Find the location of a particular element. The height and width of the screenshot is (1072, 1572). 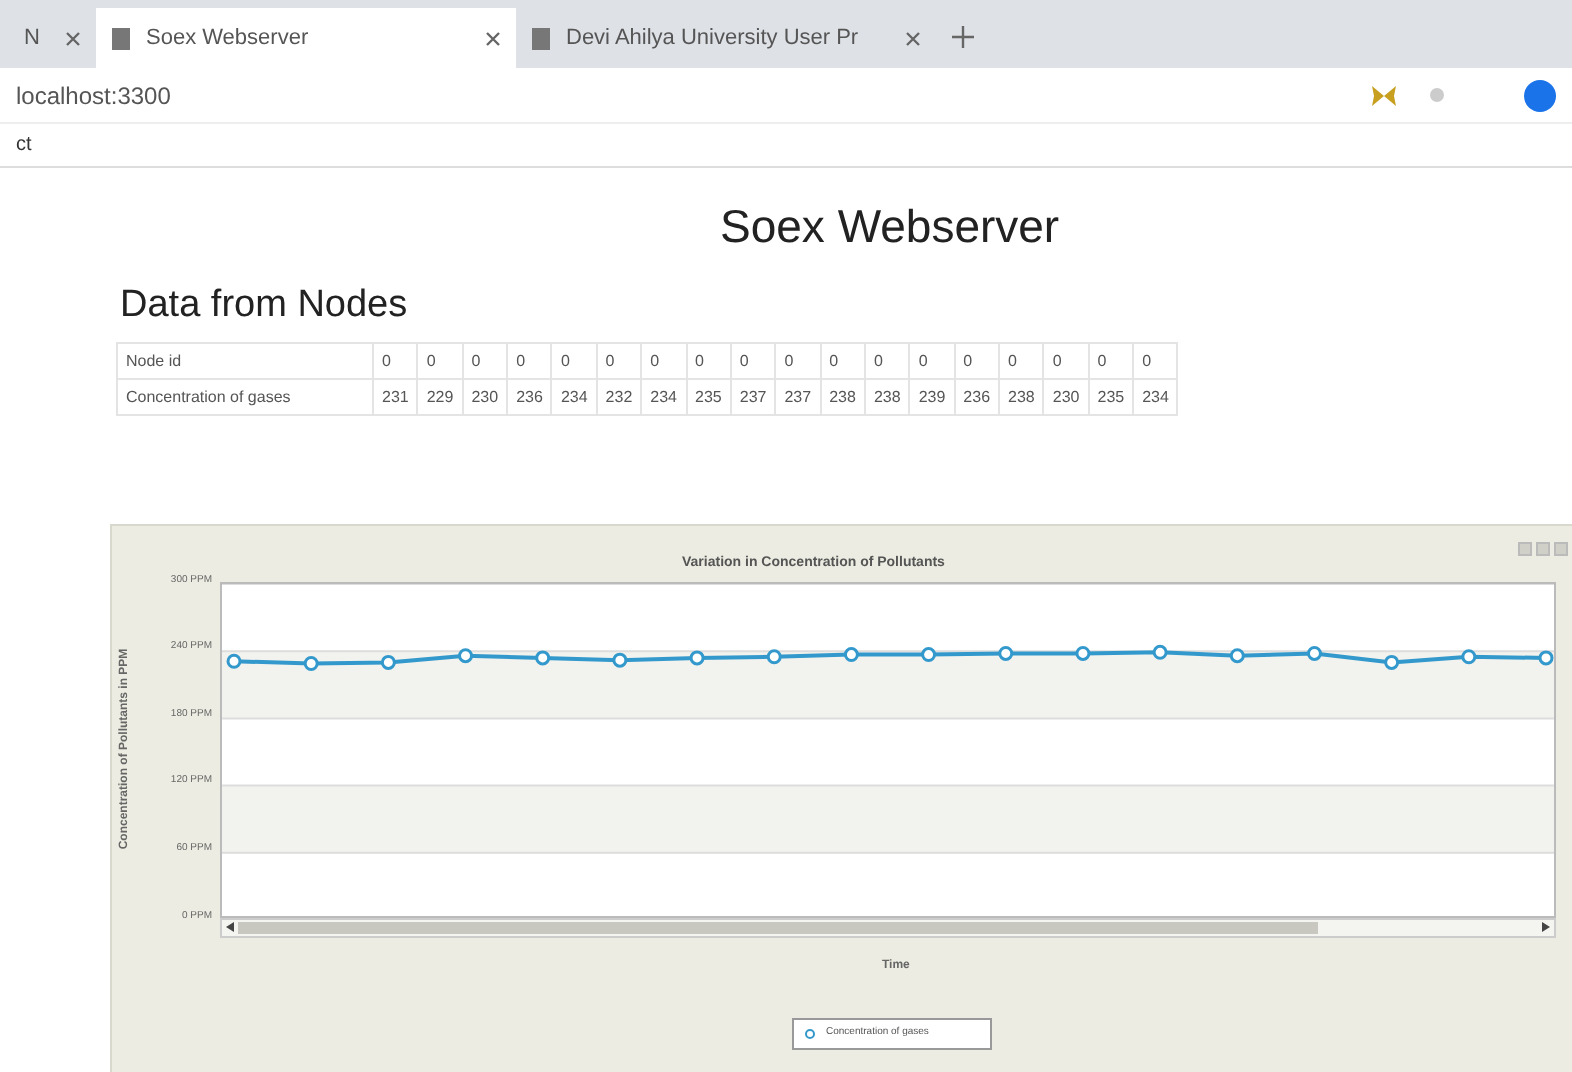

bookmark-item: ct is located at coordinates (24, 145).